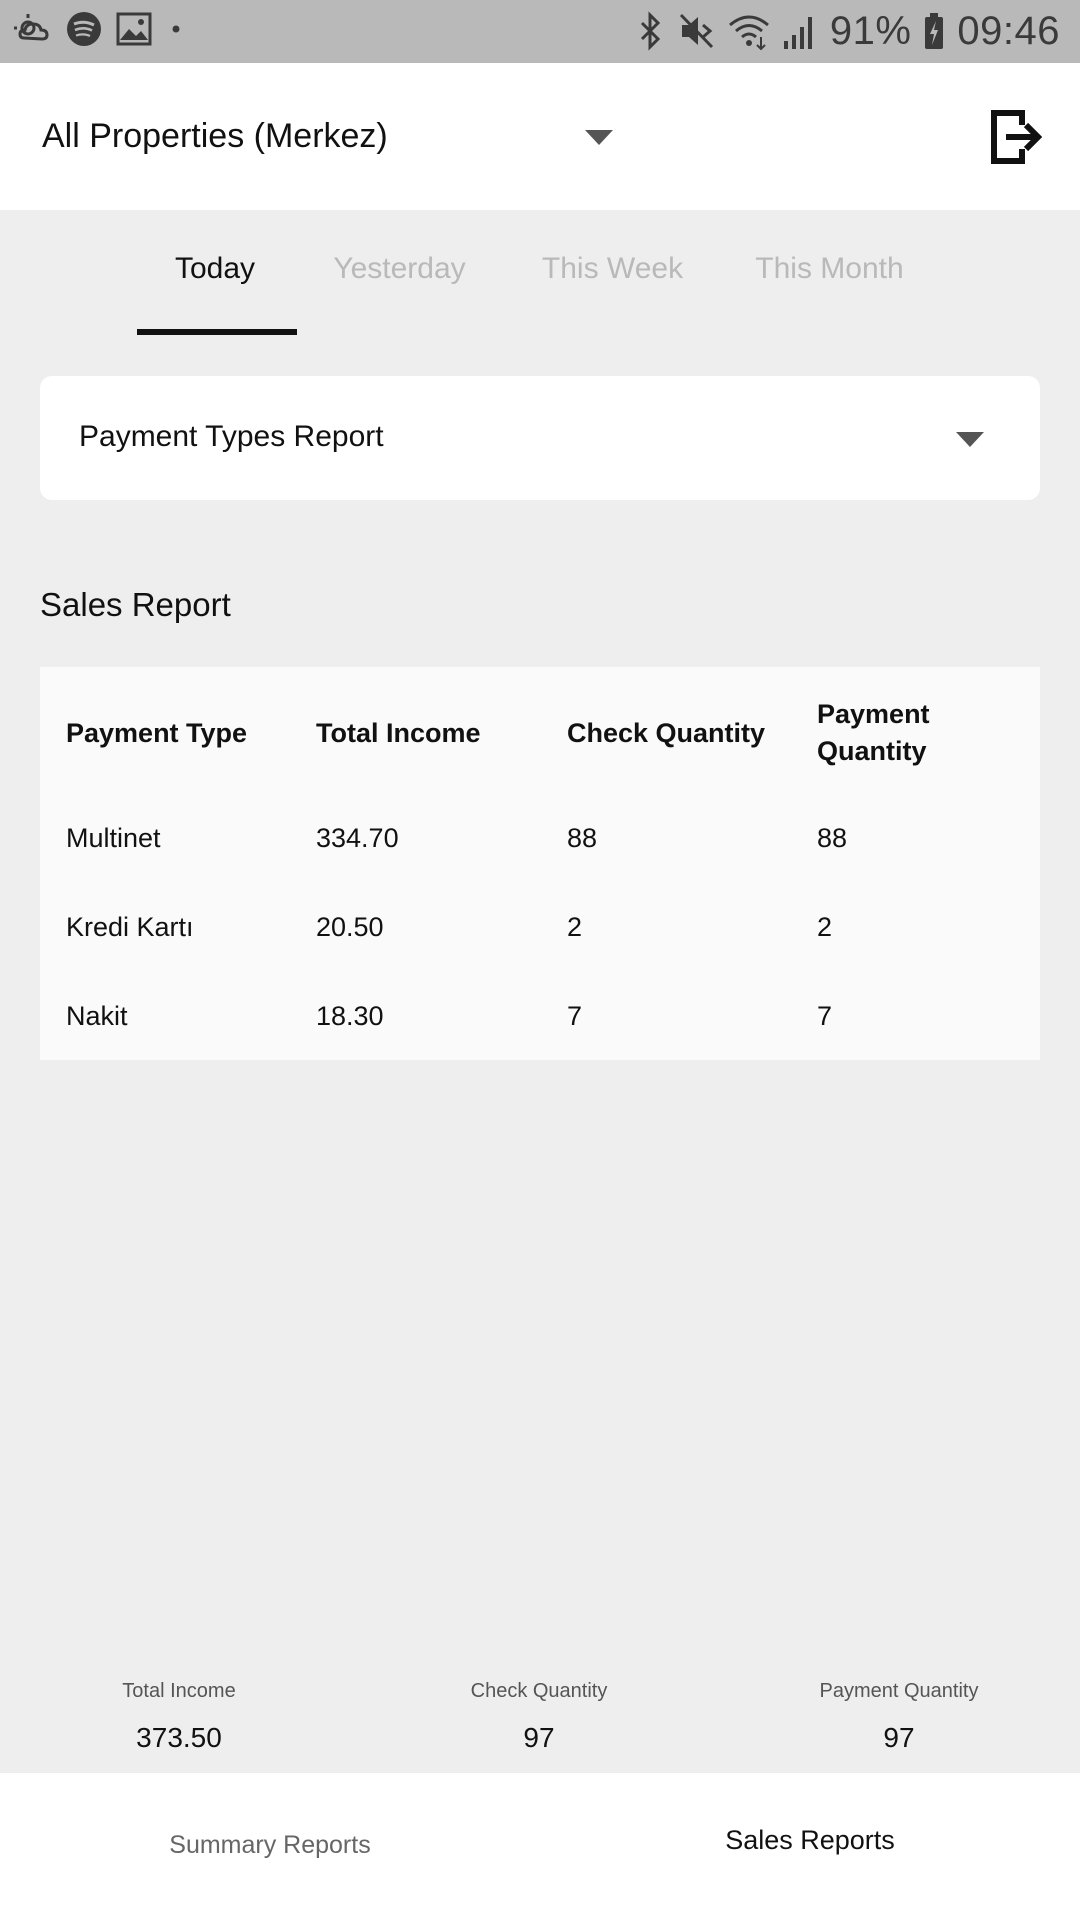  Describe the element at coordinates (666, 733) in the screenshot. I see `column-header-check-quantity: Check Quantity` at that location.